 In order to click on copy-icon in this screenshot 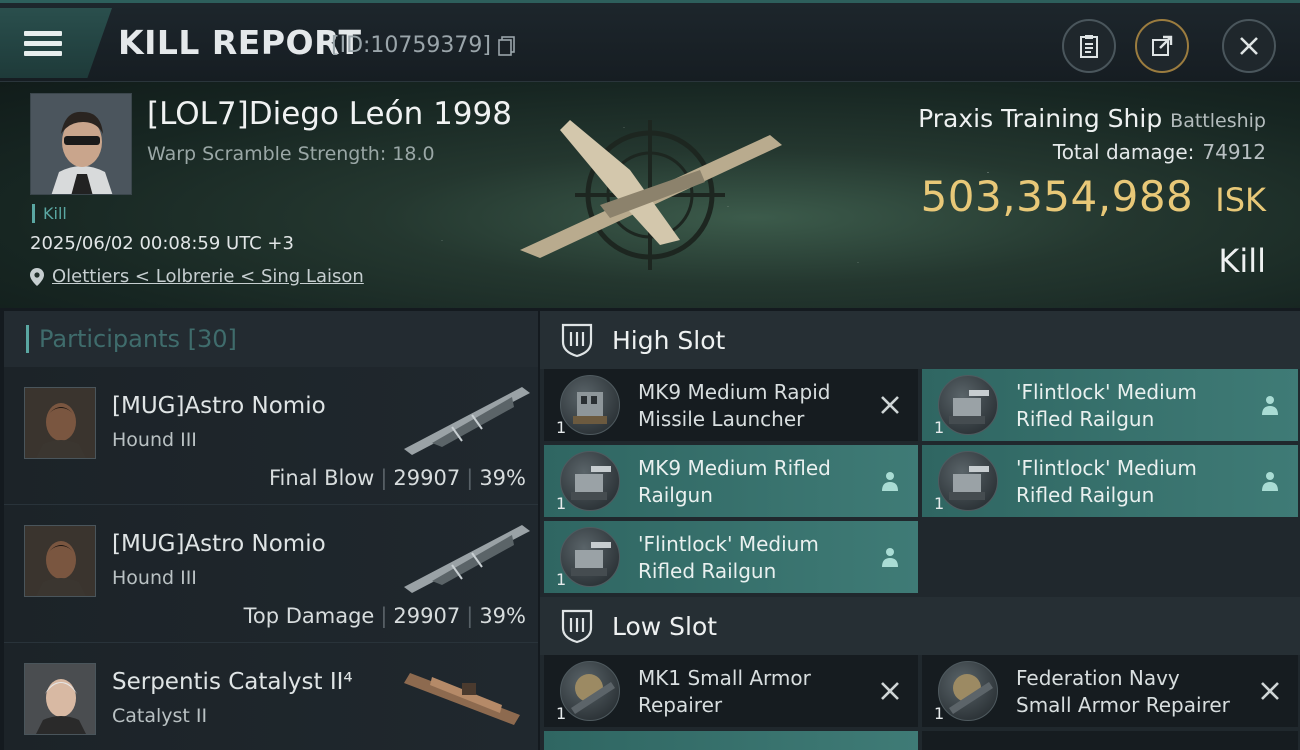, I will do `click(506, 46)`.